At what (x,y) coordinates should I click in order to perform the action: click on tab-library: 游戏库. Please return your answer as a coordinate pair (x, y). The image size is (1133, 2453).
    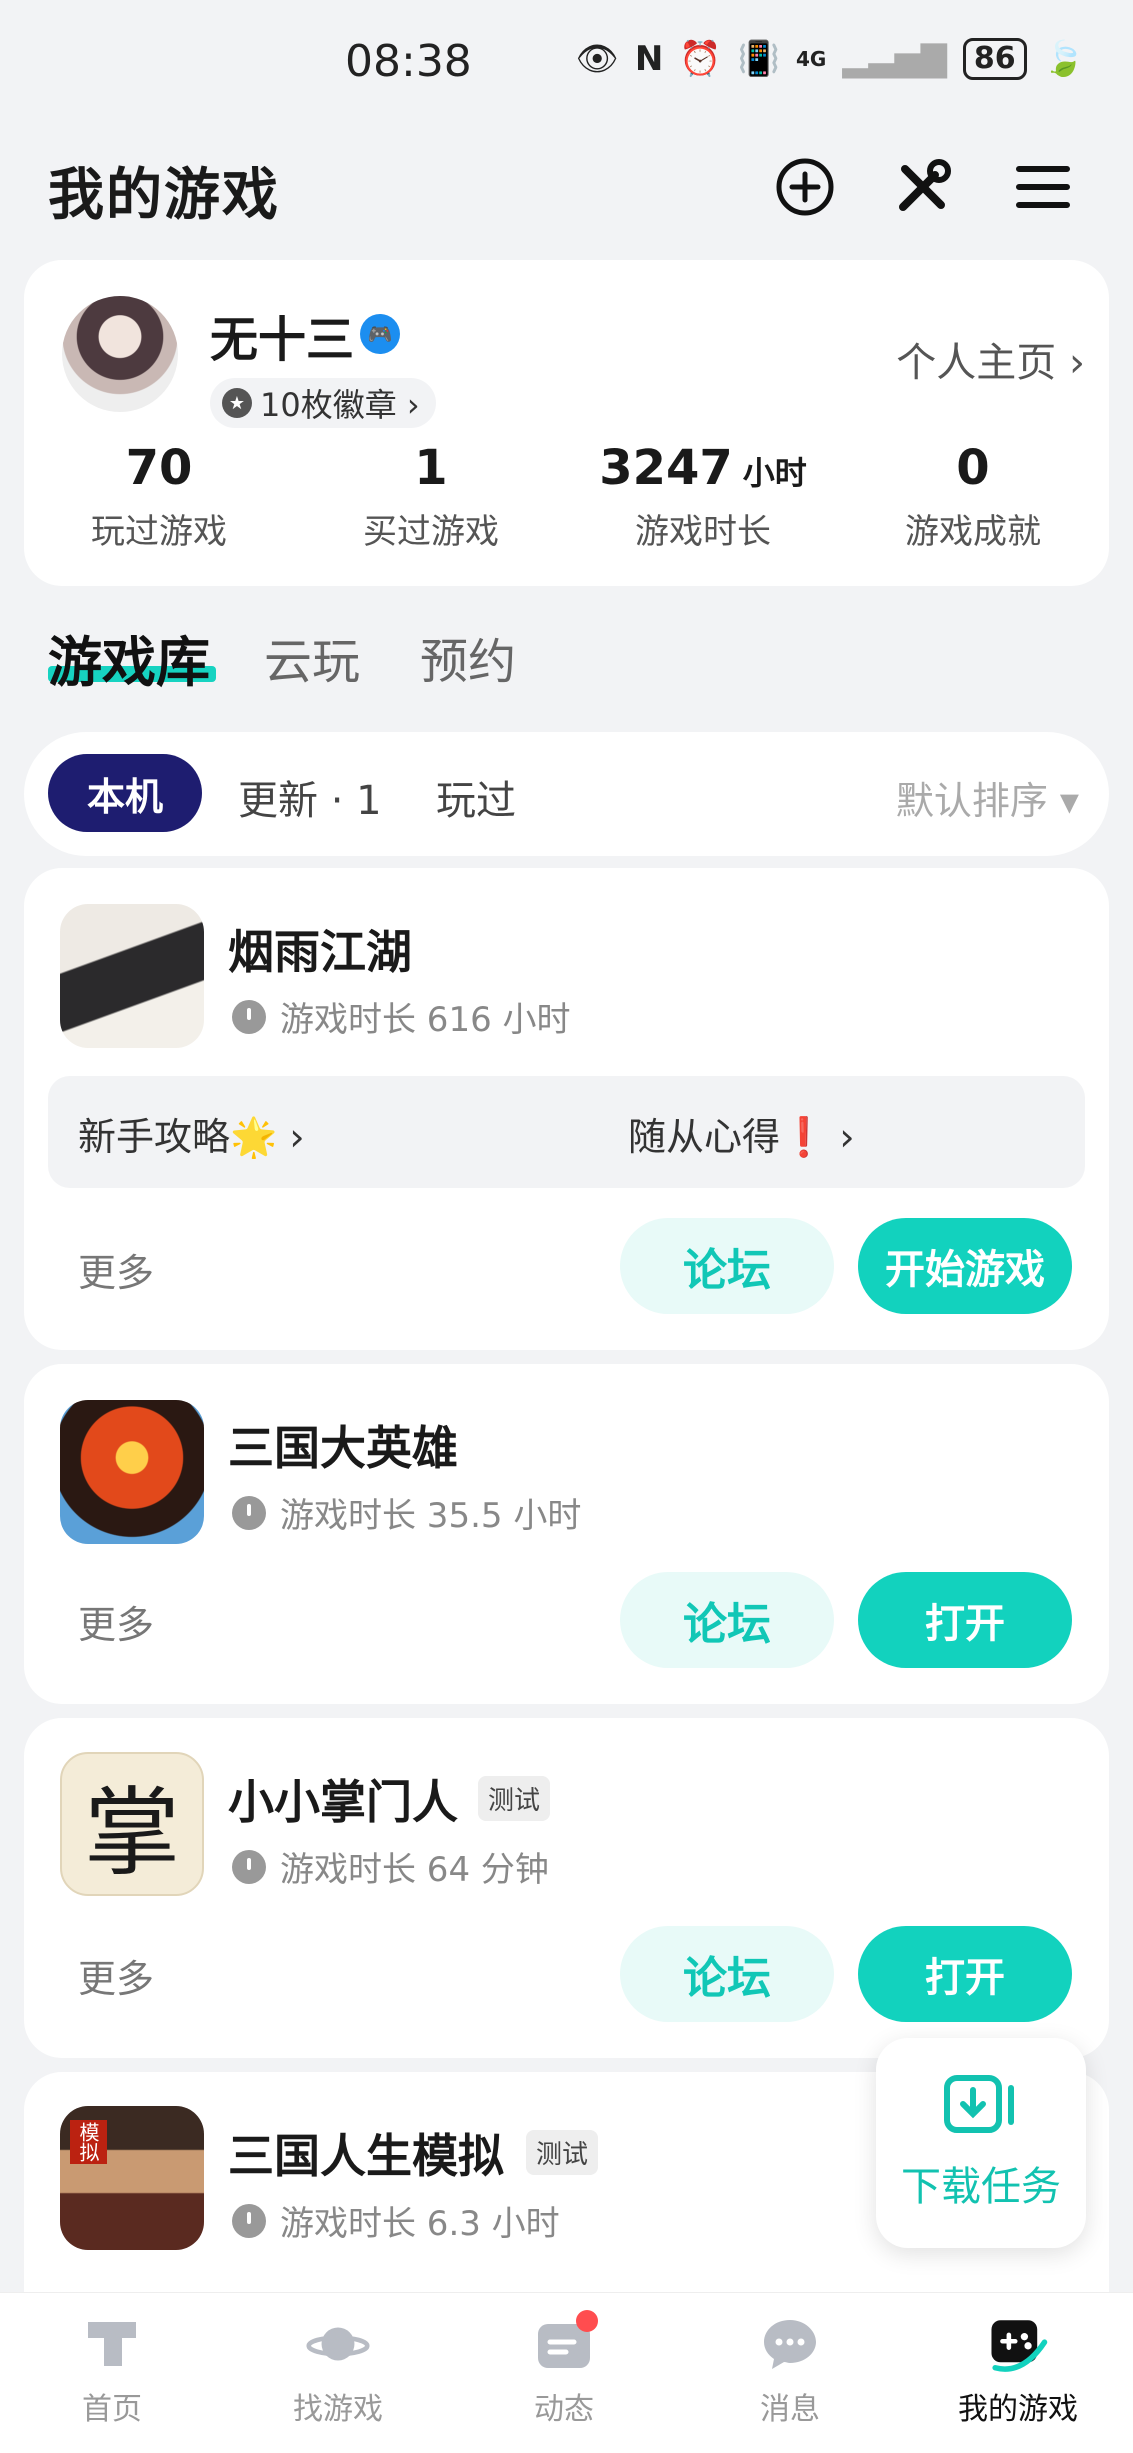
    Looking at the image, I should click on (129, 657).